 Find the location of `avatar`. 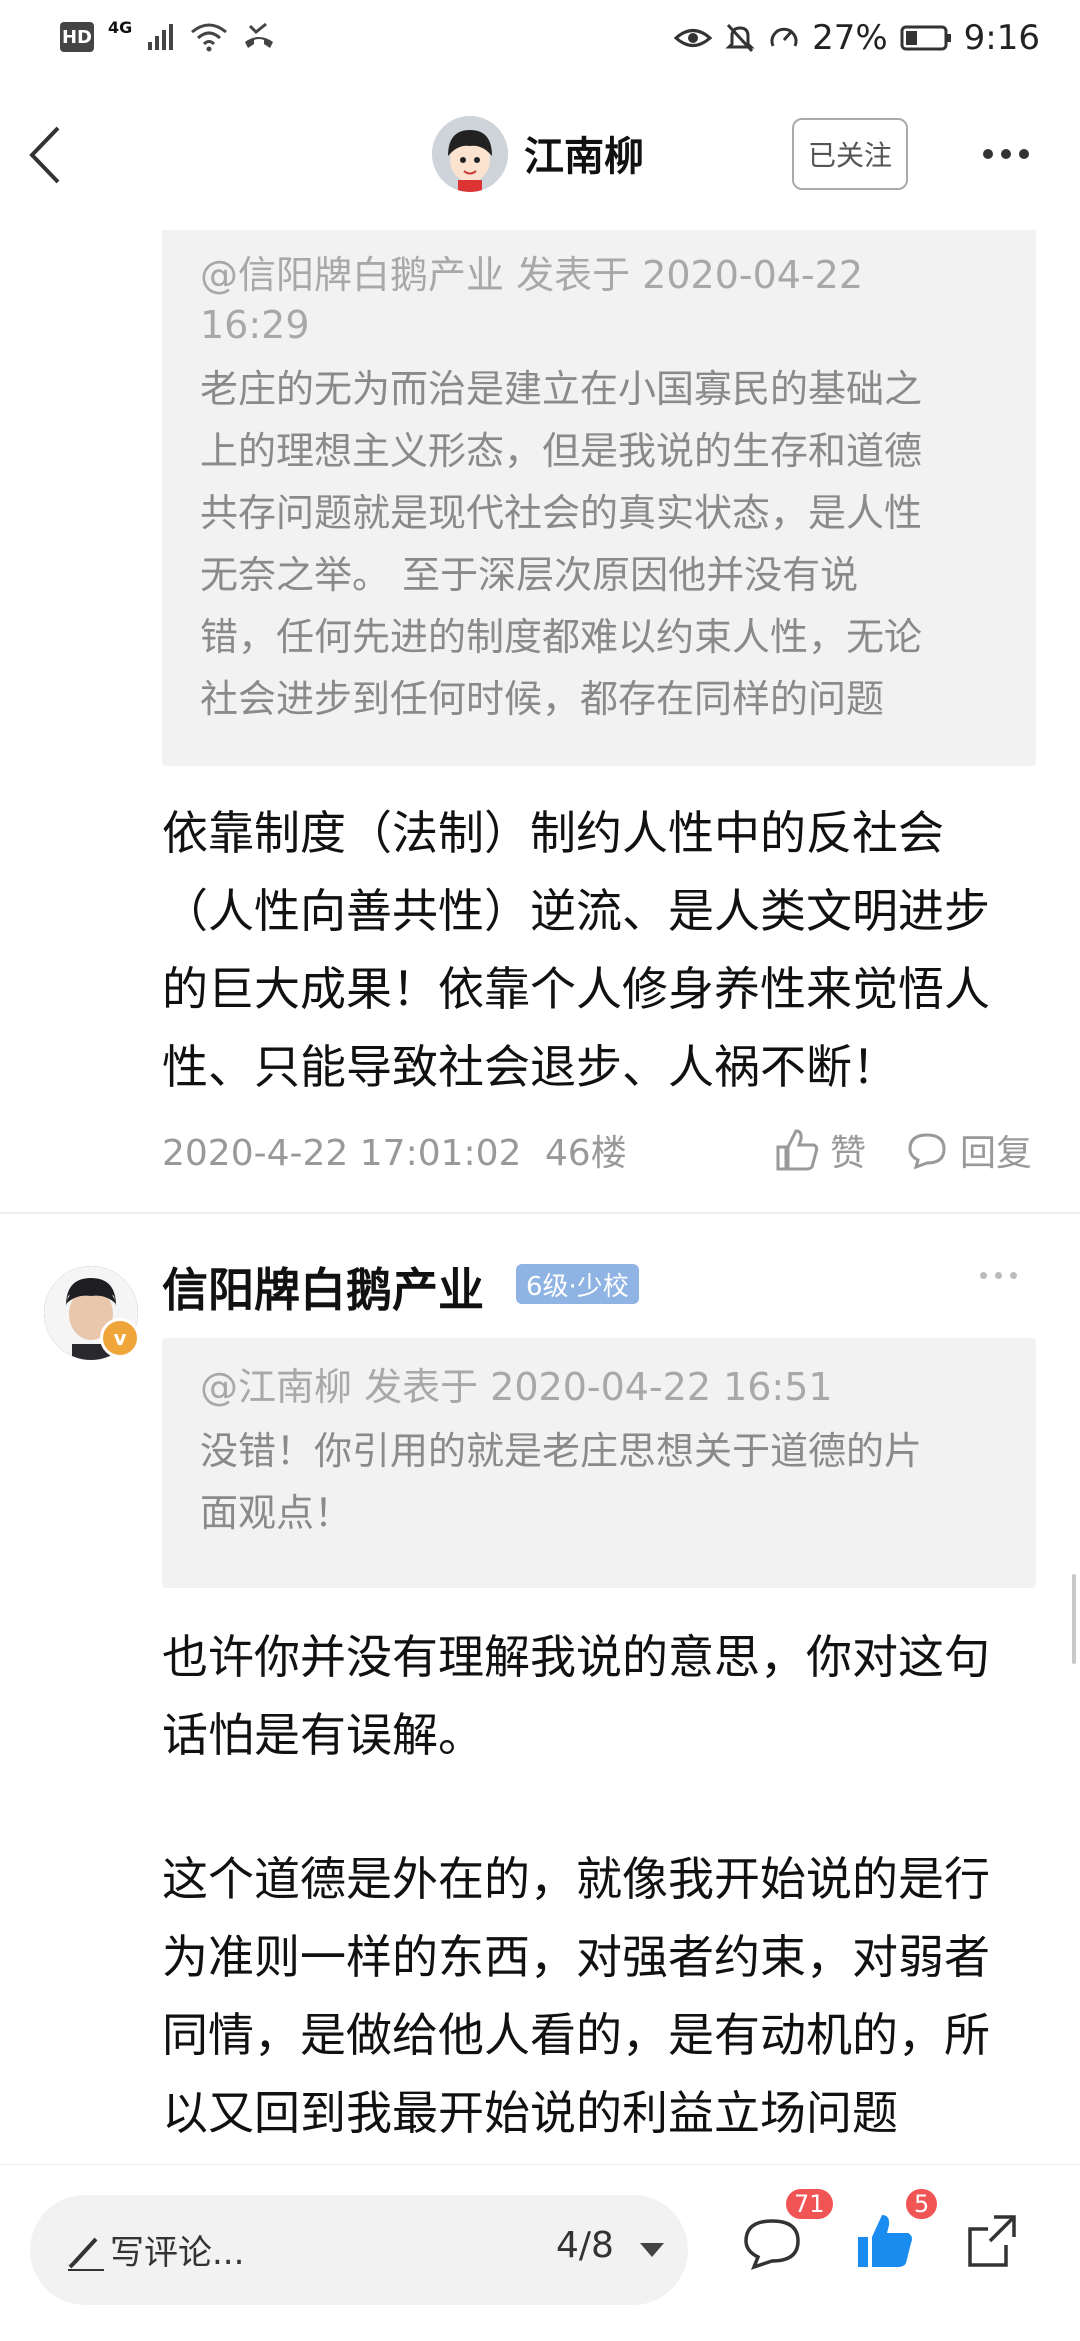

avatar is located at coordinates (470, 154).